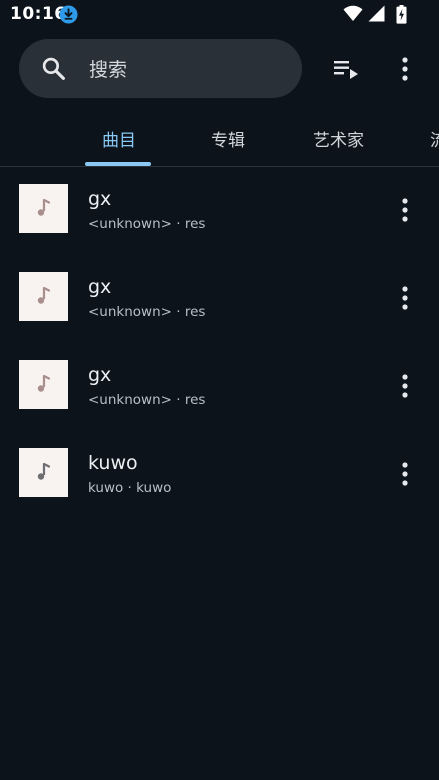 This screenshot has width=439, height=780. Describe the element at coordinates (219, 474) in the screenshot. I see `song-row: kuwo kuwo · kuwo` at that location.